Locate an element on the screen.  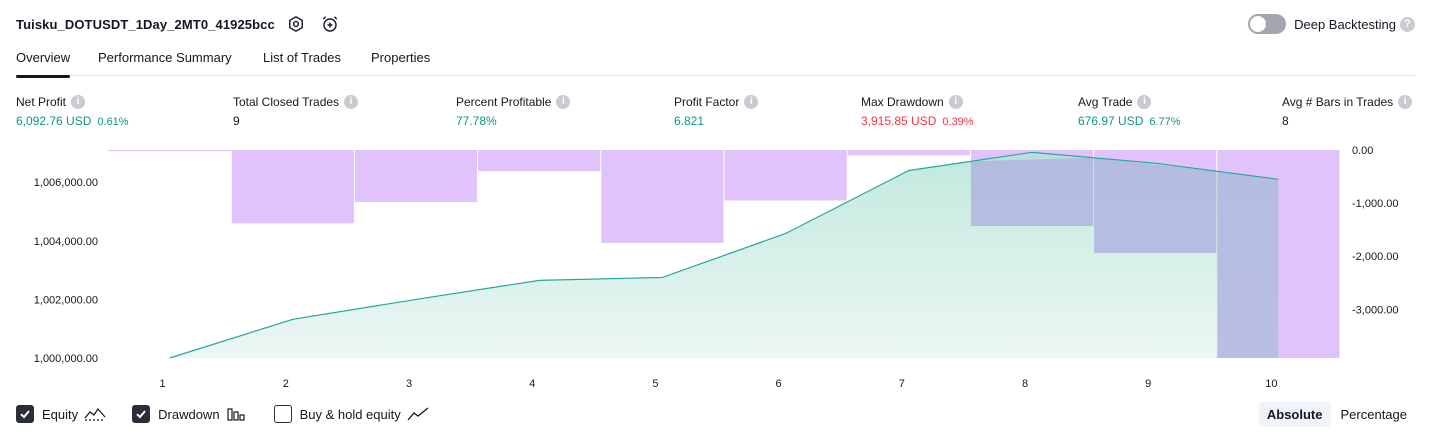
y-left-tick-label: 1,006,000.00 is located at coordinates (66, 183).